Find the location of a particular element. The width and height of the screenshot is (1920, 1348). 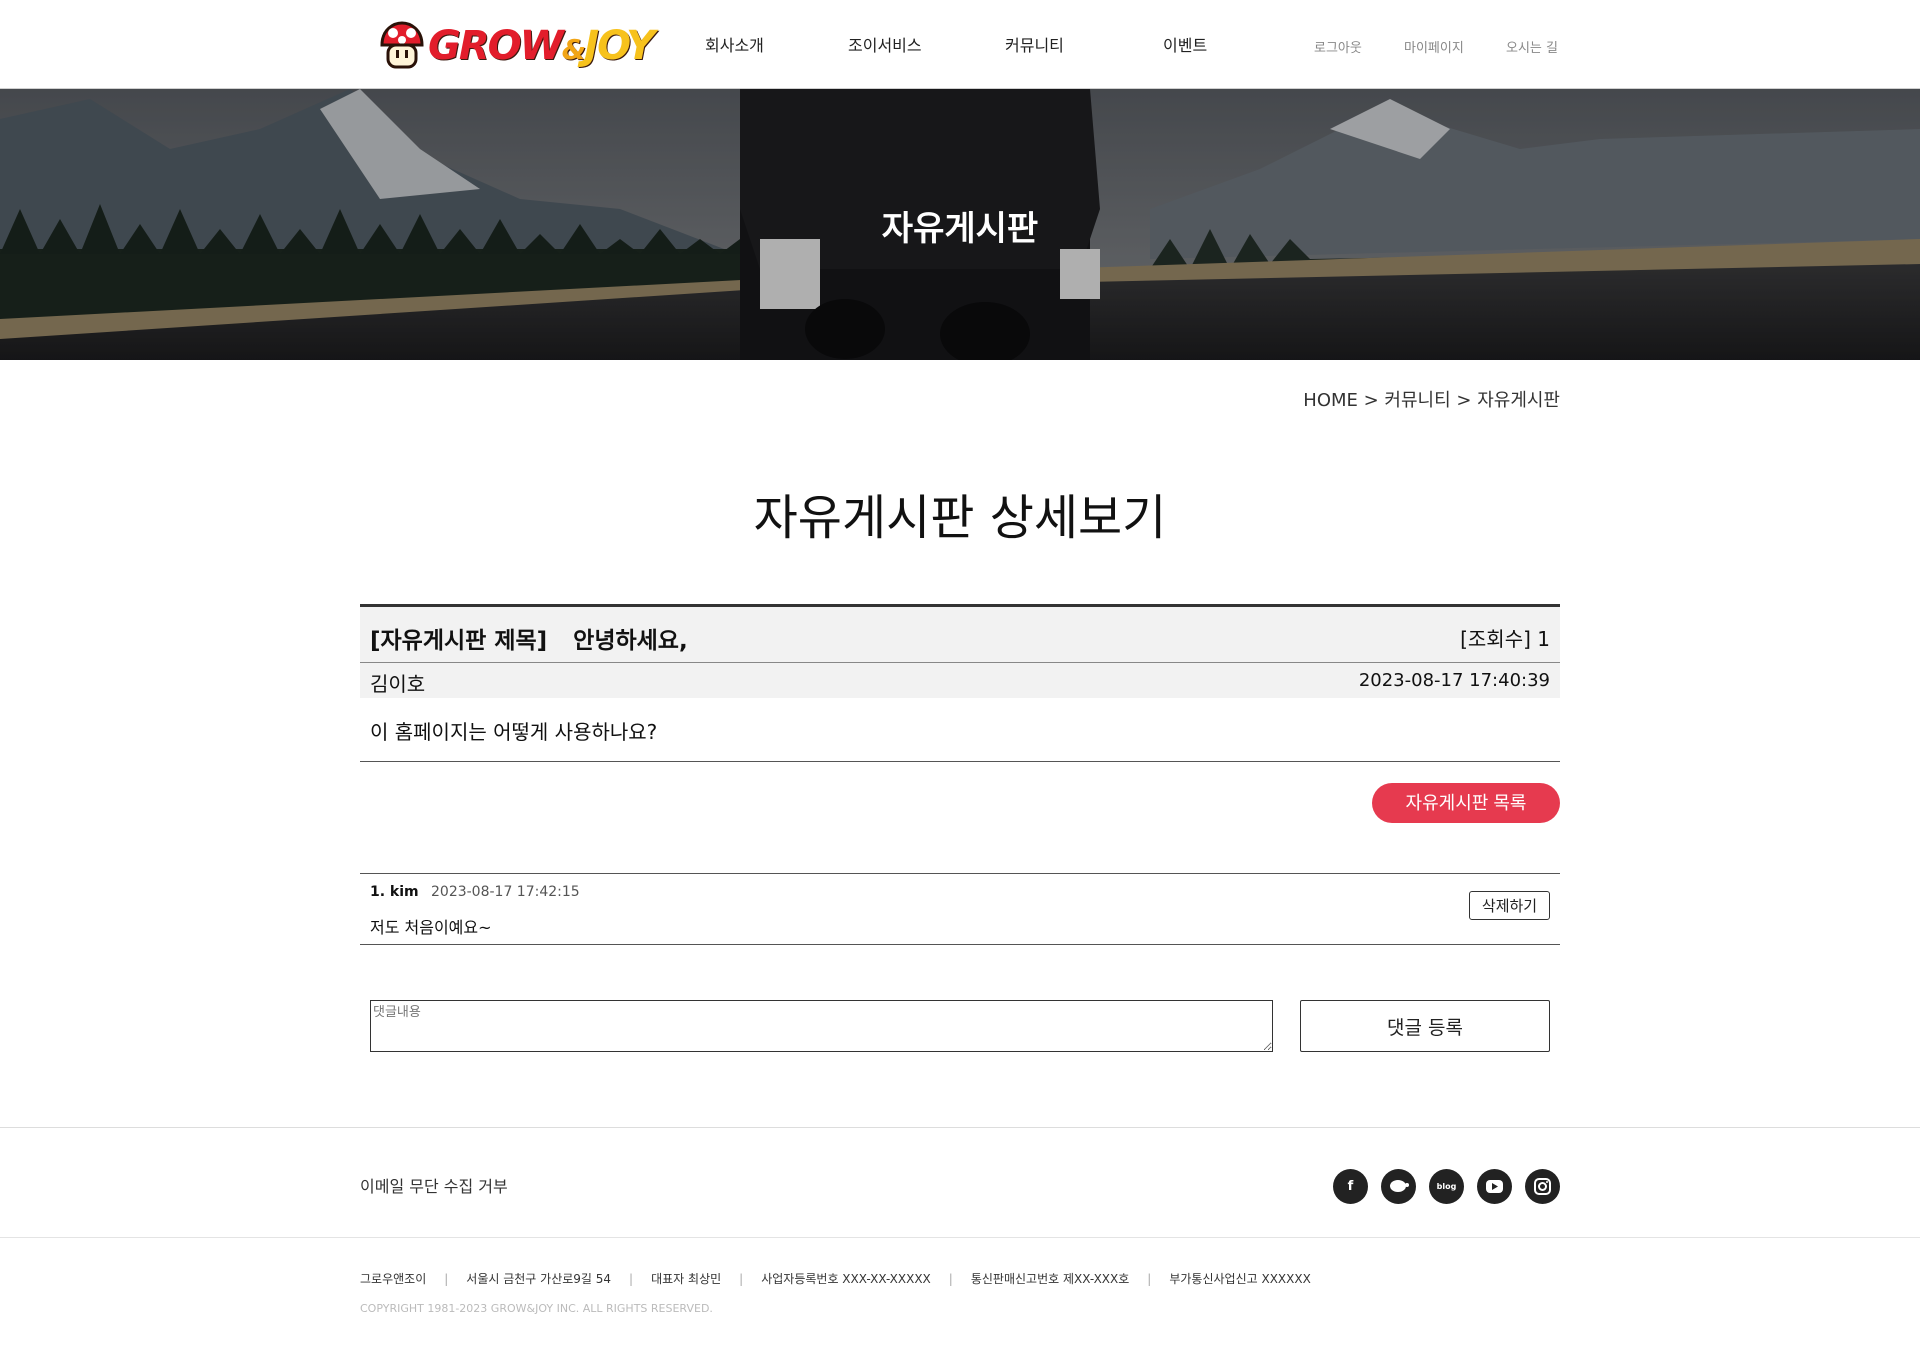

mushroom-logo-icon is located at coordinates (402, 45).